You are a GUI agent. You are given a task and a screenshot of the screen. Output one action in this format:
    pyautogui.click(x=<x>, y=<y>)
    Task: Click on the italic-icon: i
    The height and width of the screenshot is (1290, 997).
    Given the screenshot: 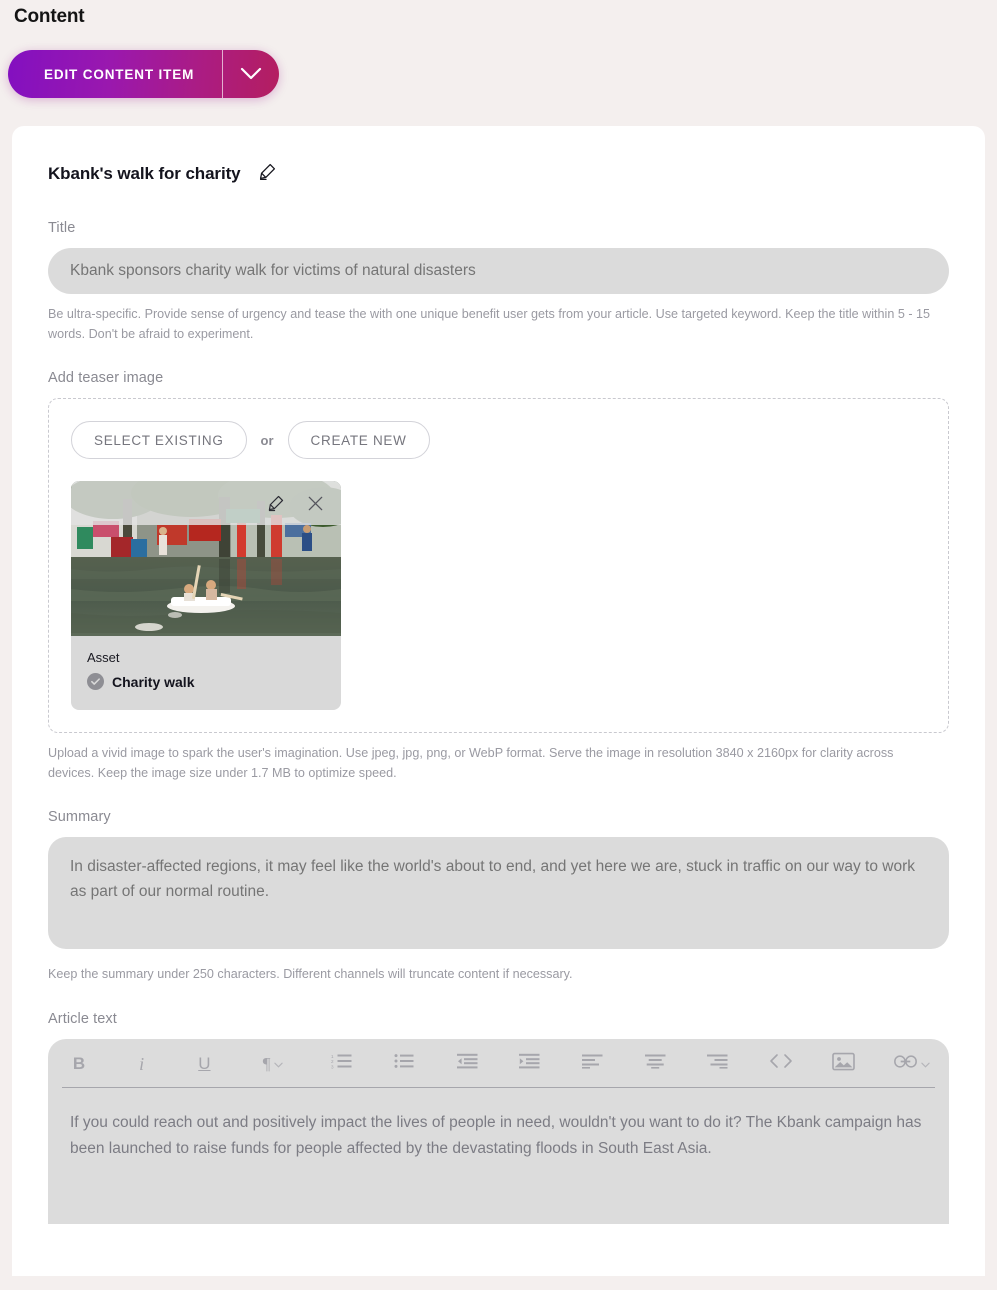 What is the action you would take?
    pyautogui.click(x=142, y=1063)
    